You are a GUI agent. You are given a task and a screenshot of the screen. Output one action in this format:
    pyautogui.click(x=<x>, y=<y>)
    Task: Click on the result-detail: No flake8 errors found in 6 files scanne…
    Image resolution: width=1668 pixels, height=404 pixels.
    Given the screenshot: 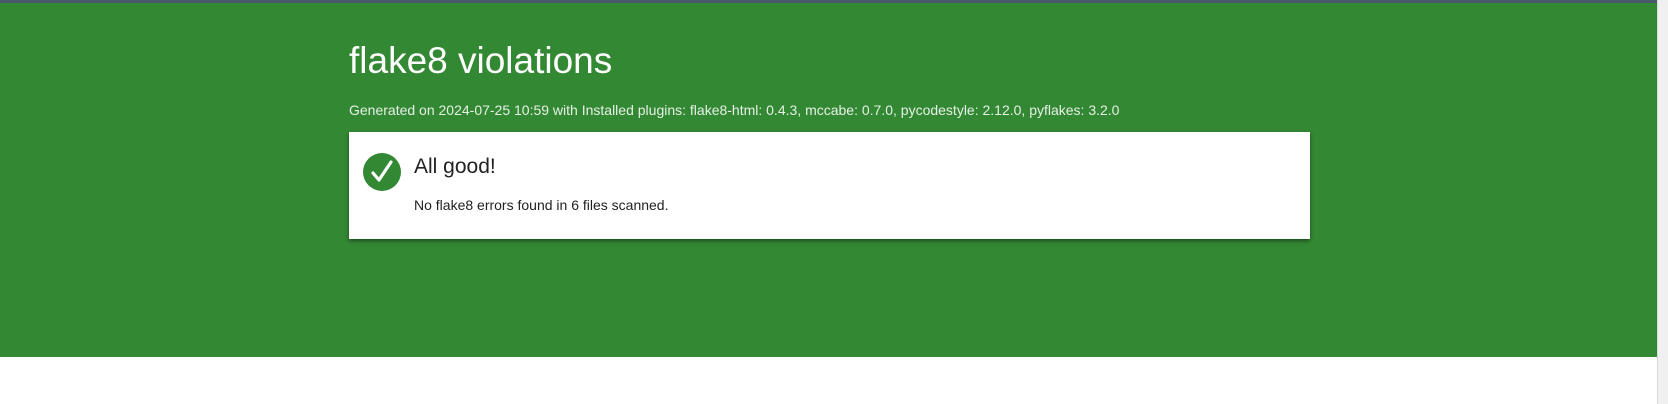 What is the action you would take?
    pyautogui.click(x=541, y=205)
    